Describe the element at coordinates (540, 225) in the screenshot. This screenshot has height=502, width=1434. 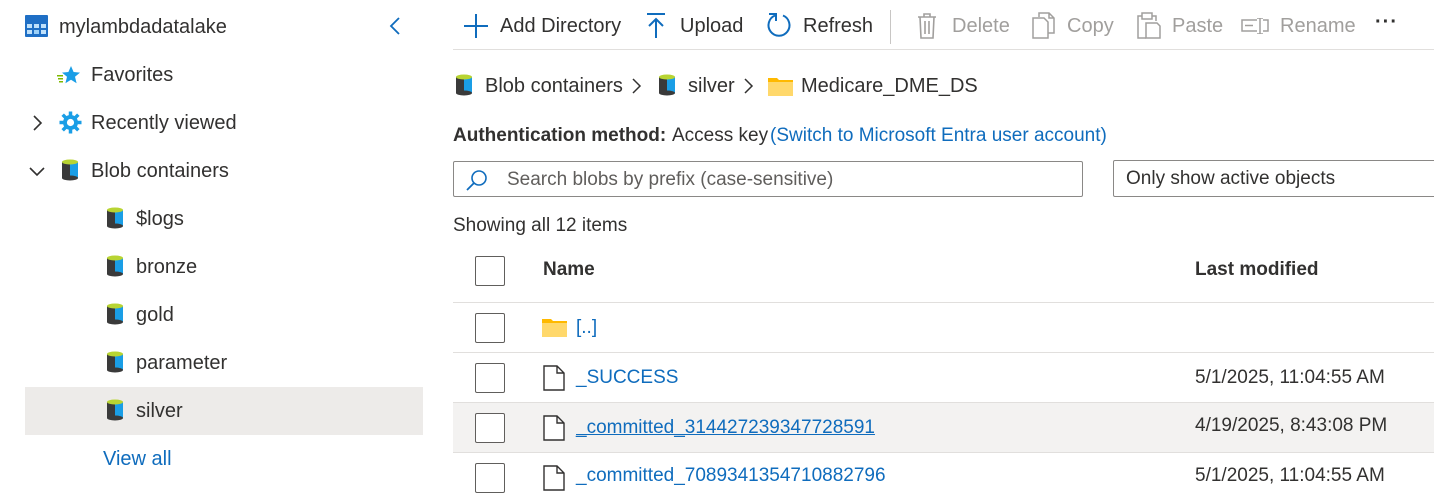
I see `item-count-text: Showing all 12 items` at that location.